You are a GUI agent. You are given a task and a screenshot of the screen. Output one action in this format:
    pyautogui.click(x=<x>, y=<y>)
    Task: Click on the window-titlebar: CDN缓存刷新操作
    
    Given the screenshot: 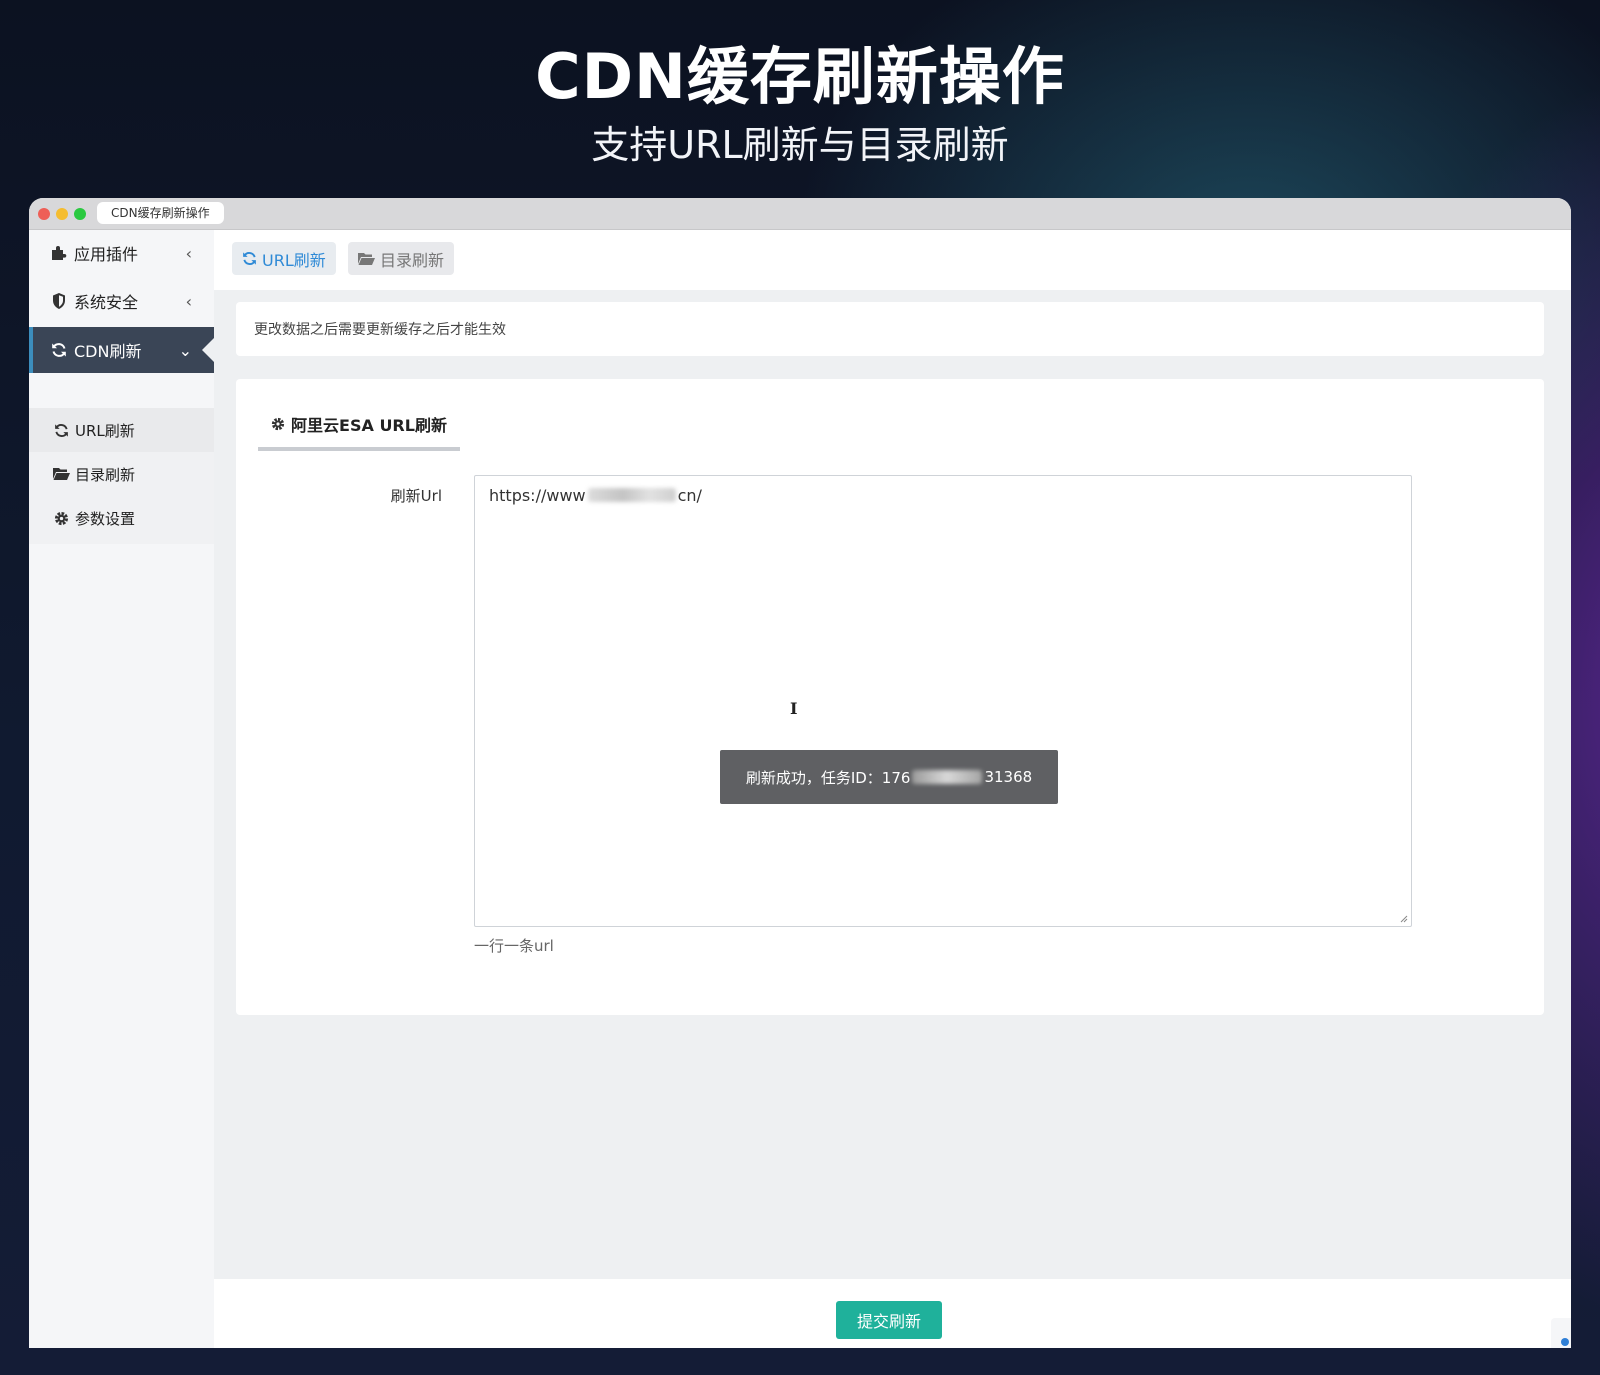 What is the action you would take?
    pyautogui.click(x=800, y=214)
    